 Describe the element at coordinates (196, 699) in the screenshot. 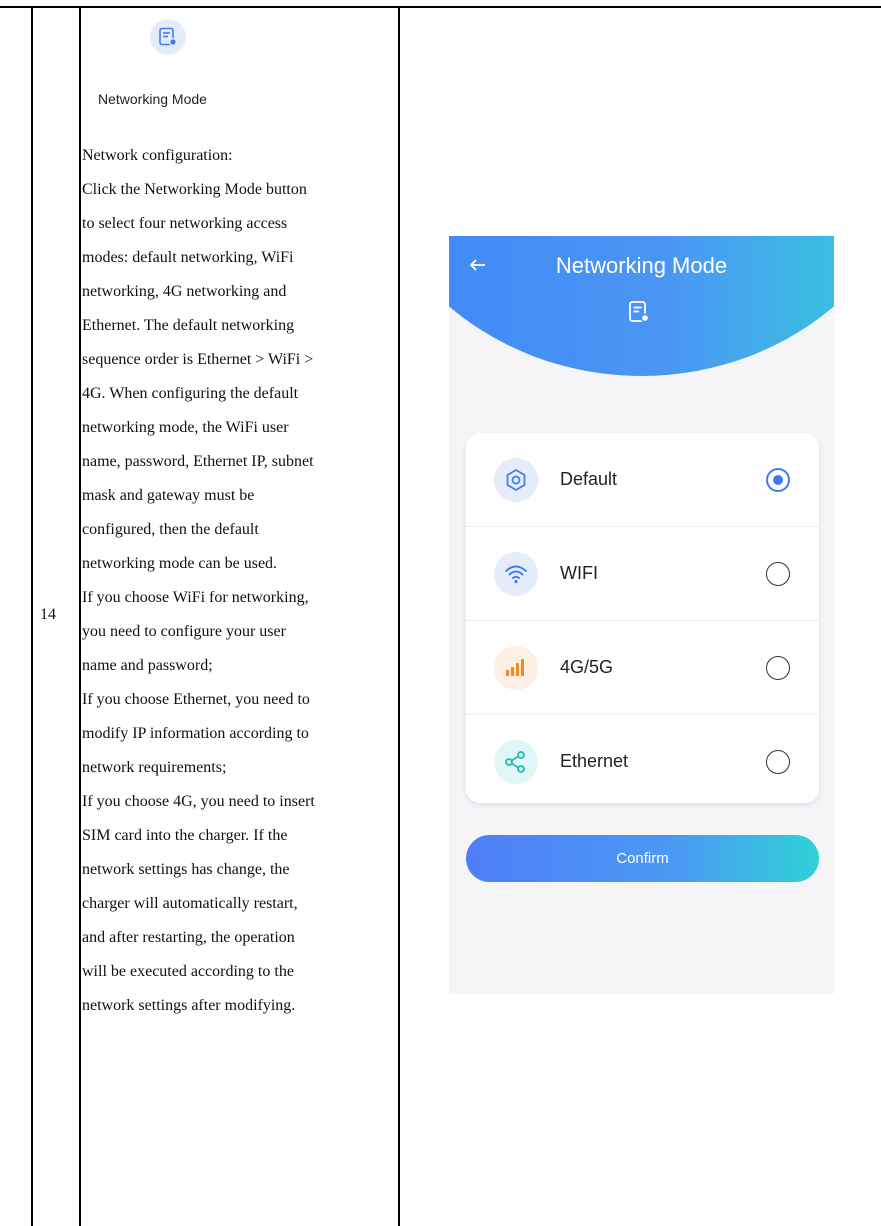

I see `description-line: If you choose Ethernet, you need to` at that location.